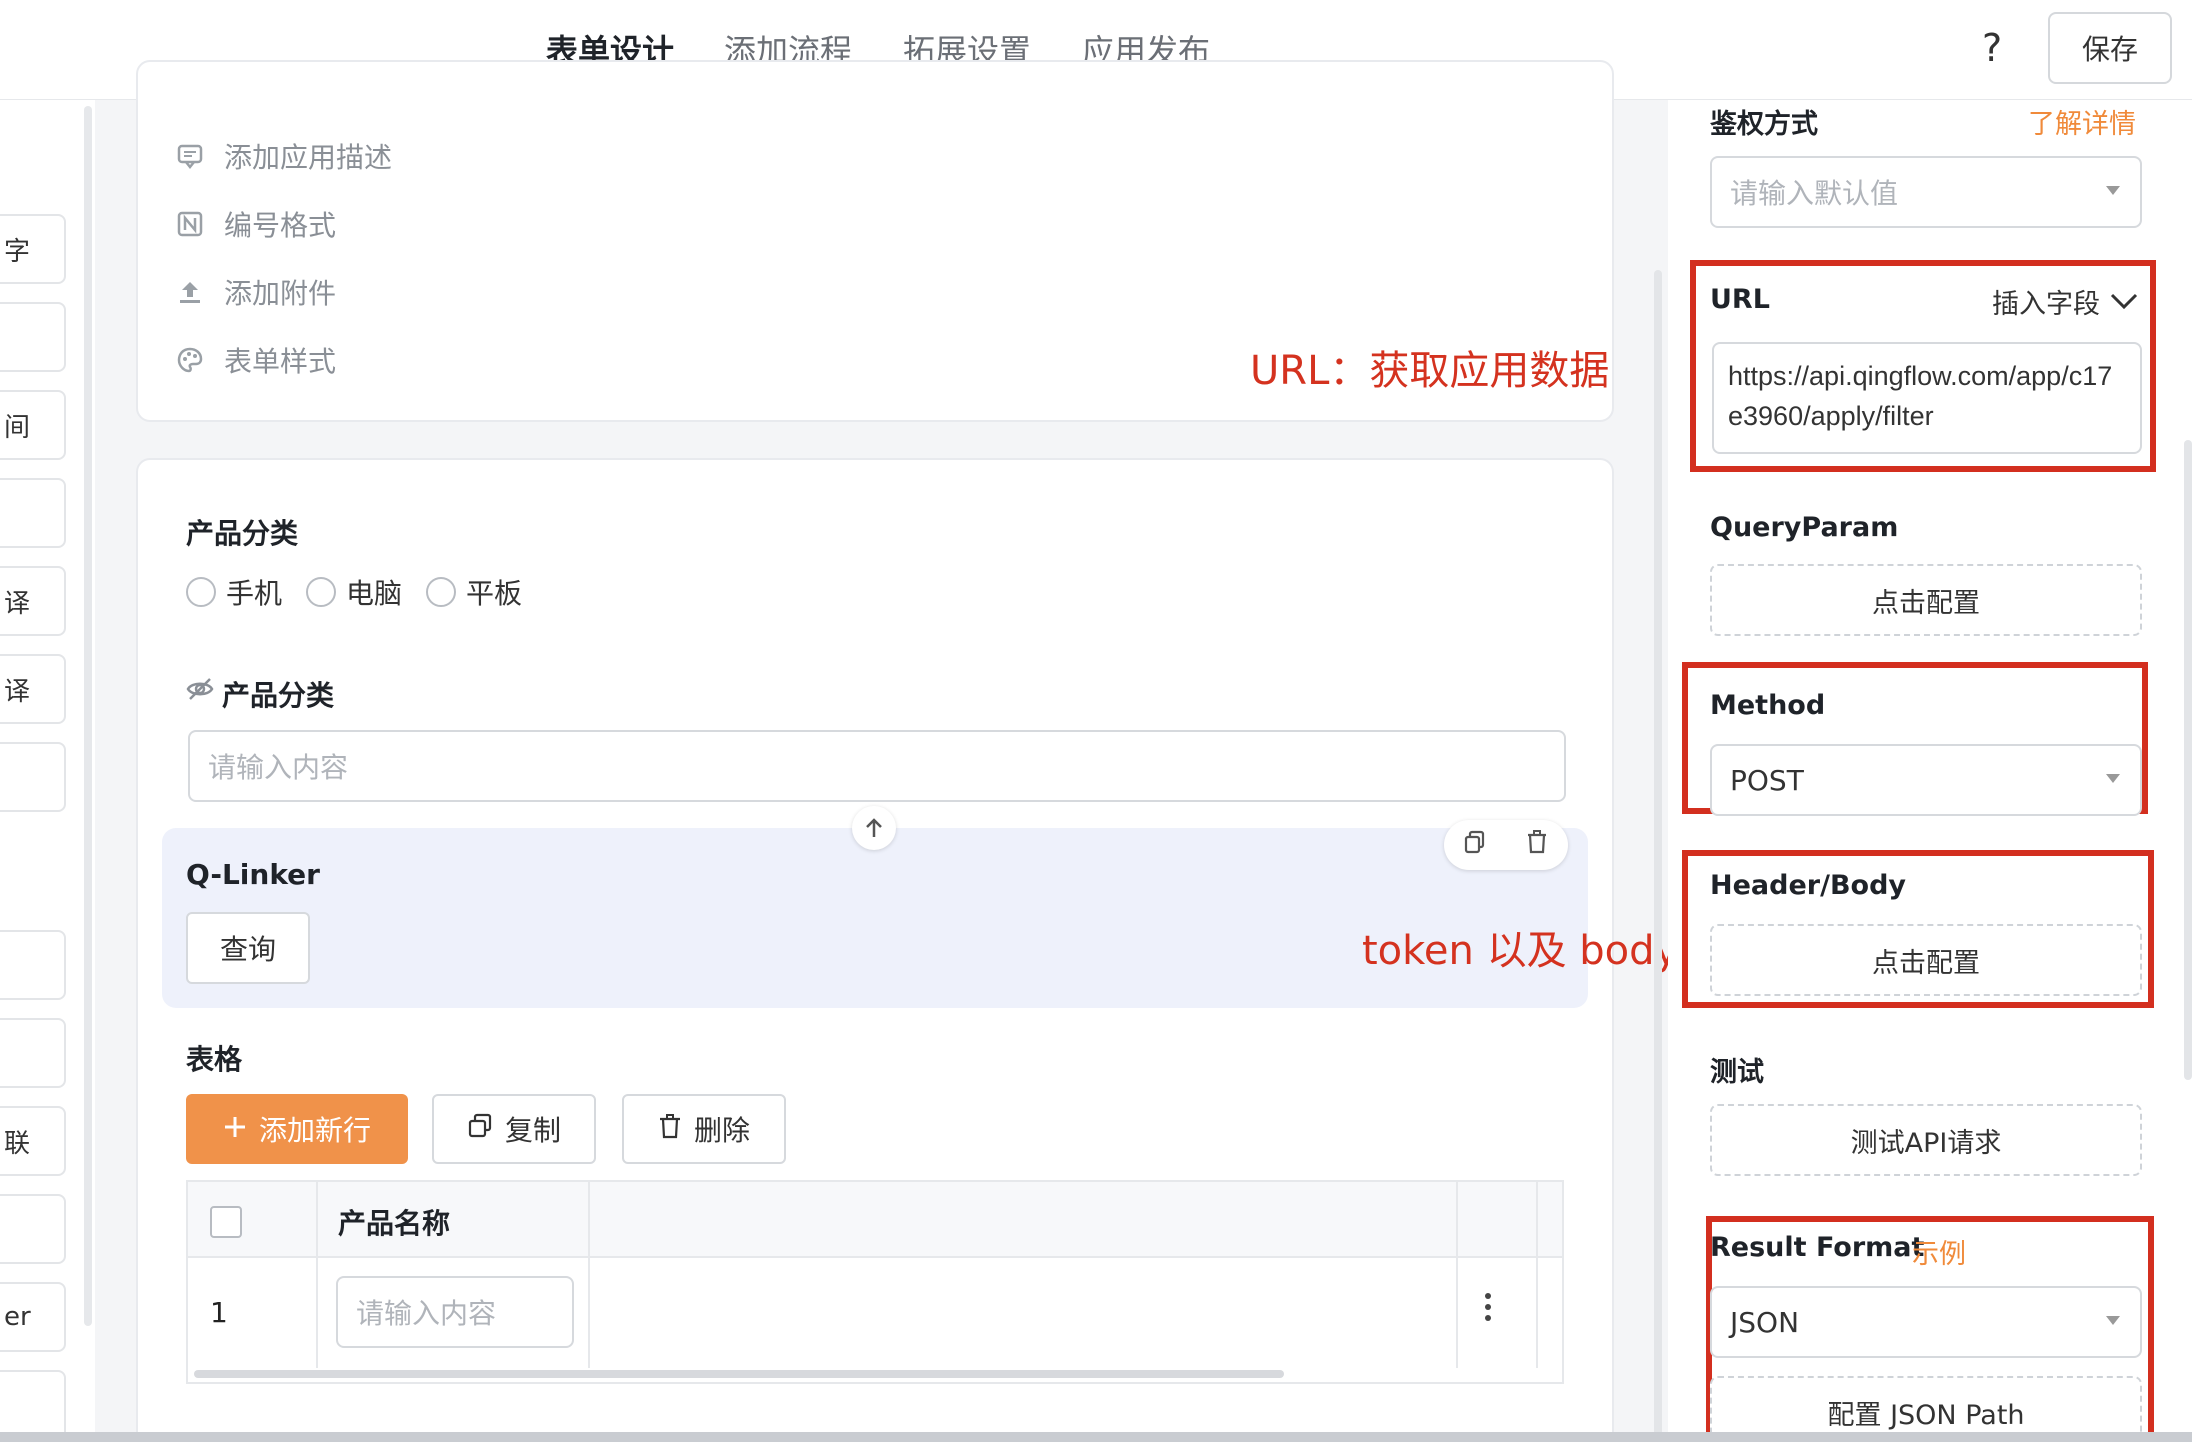 This screenshot has height=1442, width=2192. Describe the element at coordinates (1926, 1140) in the screenshot. I see `test-api-button: 测试API请求` at that location.